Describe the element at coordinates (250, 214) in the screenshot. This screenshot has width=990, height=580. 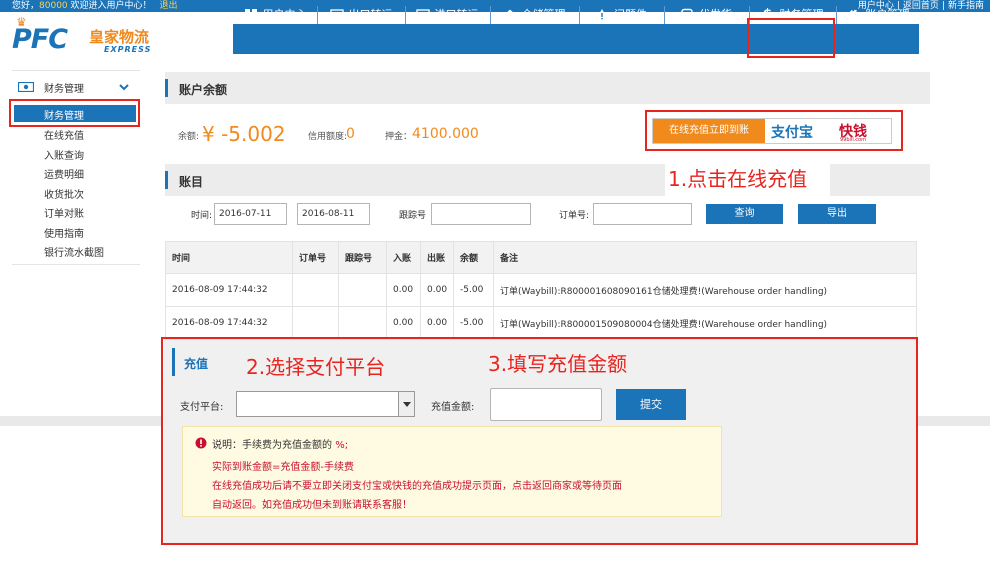
I see `date-from-input` at that location.